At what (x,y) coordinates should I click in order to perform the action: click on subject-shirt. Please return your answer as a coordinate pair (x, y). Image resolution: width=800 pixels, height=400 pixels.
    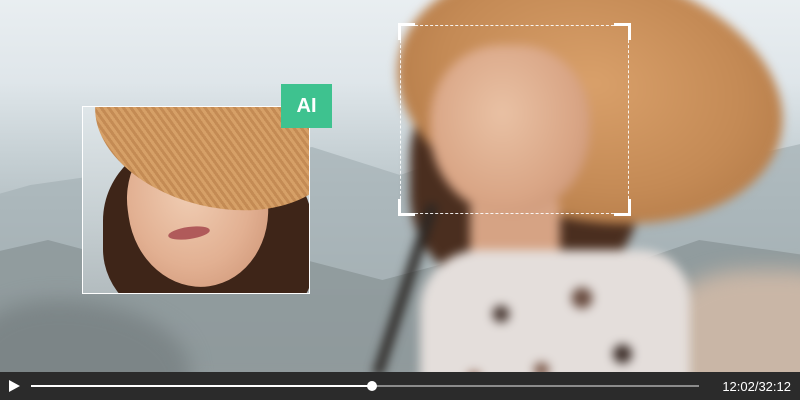
    Looking at the image, I should click on (555, 311).